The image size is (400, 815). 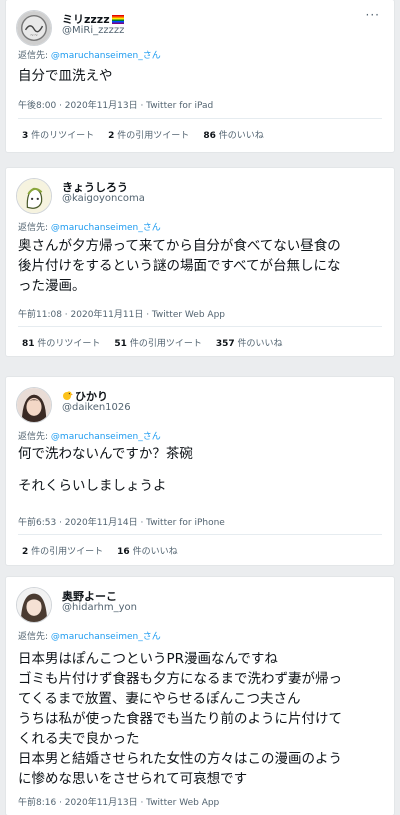 What do you see at coordinates (103, 198) in the screenshot?
I see `handle: @kaigoyoncoma` at bounding box center [103, 198].